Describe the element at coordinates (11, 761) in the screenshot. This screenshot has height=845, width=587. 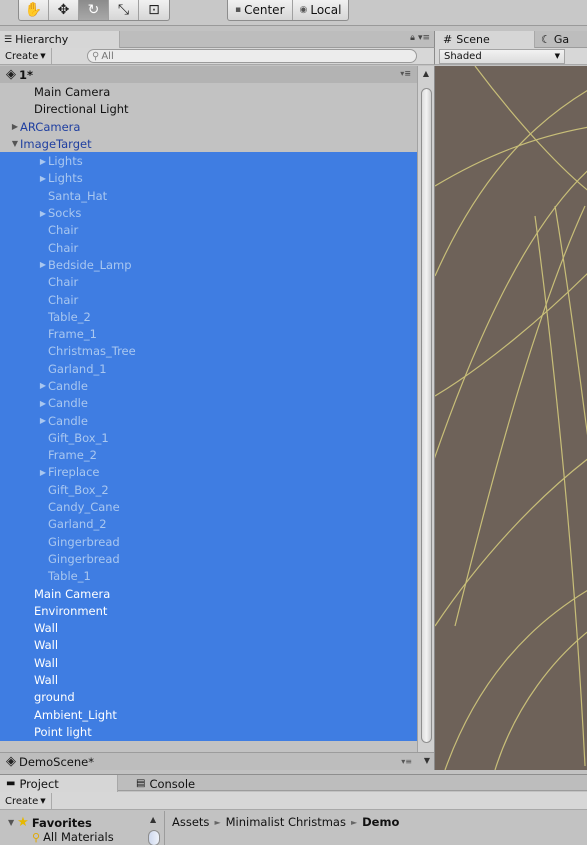
I see `unity-scene-icon: ◈` at that location.